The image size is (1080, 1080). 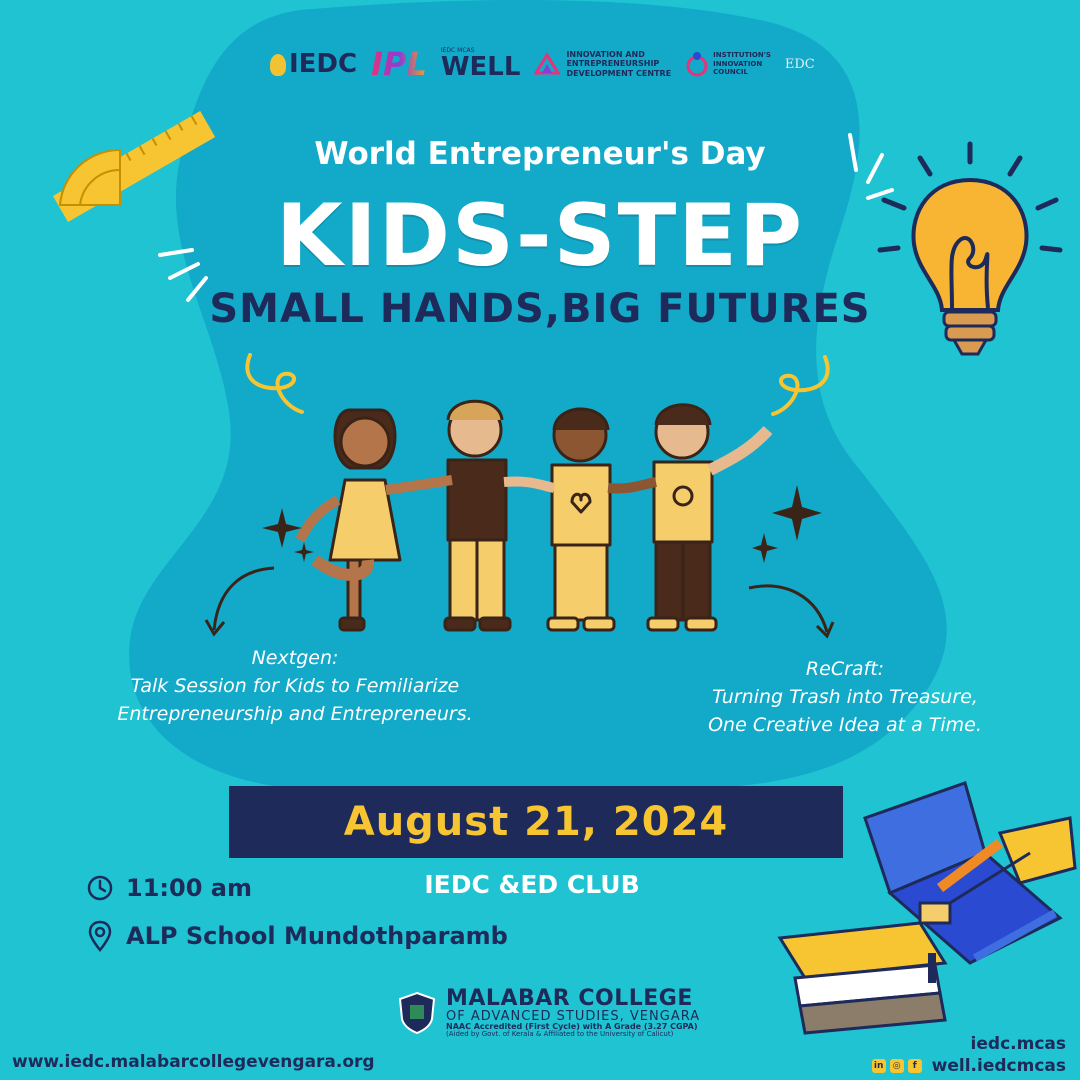 I want to click on arrow-left-icon, so click(x=239, y=601).